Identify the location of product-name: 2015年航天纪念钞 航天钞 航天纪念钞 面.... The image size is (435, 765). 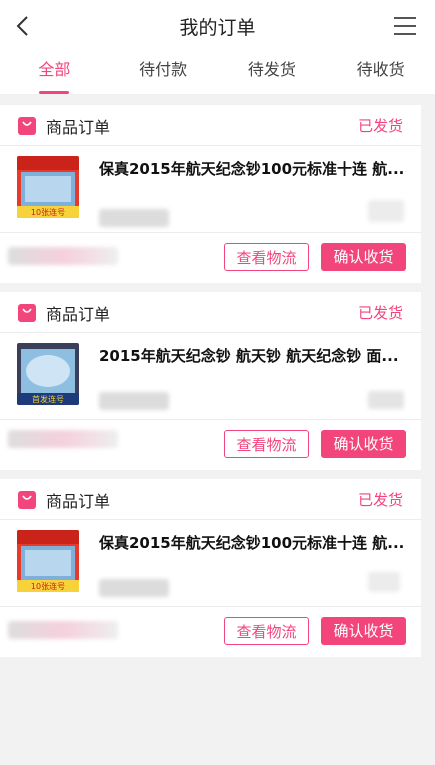
(254, 355).